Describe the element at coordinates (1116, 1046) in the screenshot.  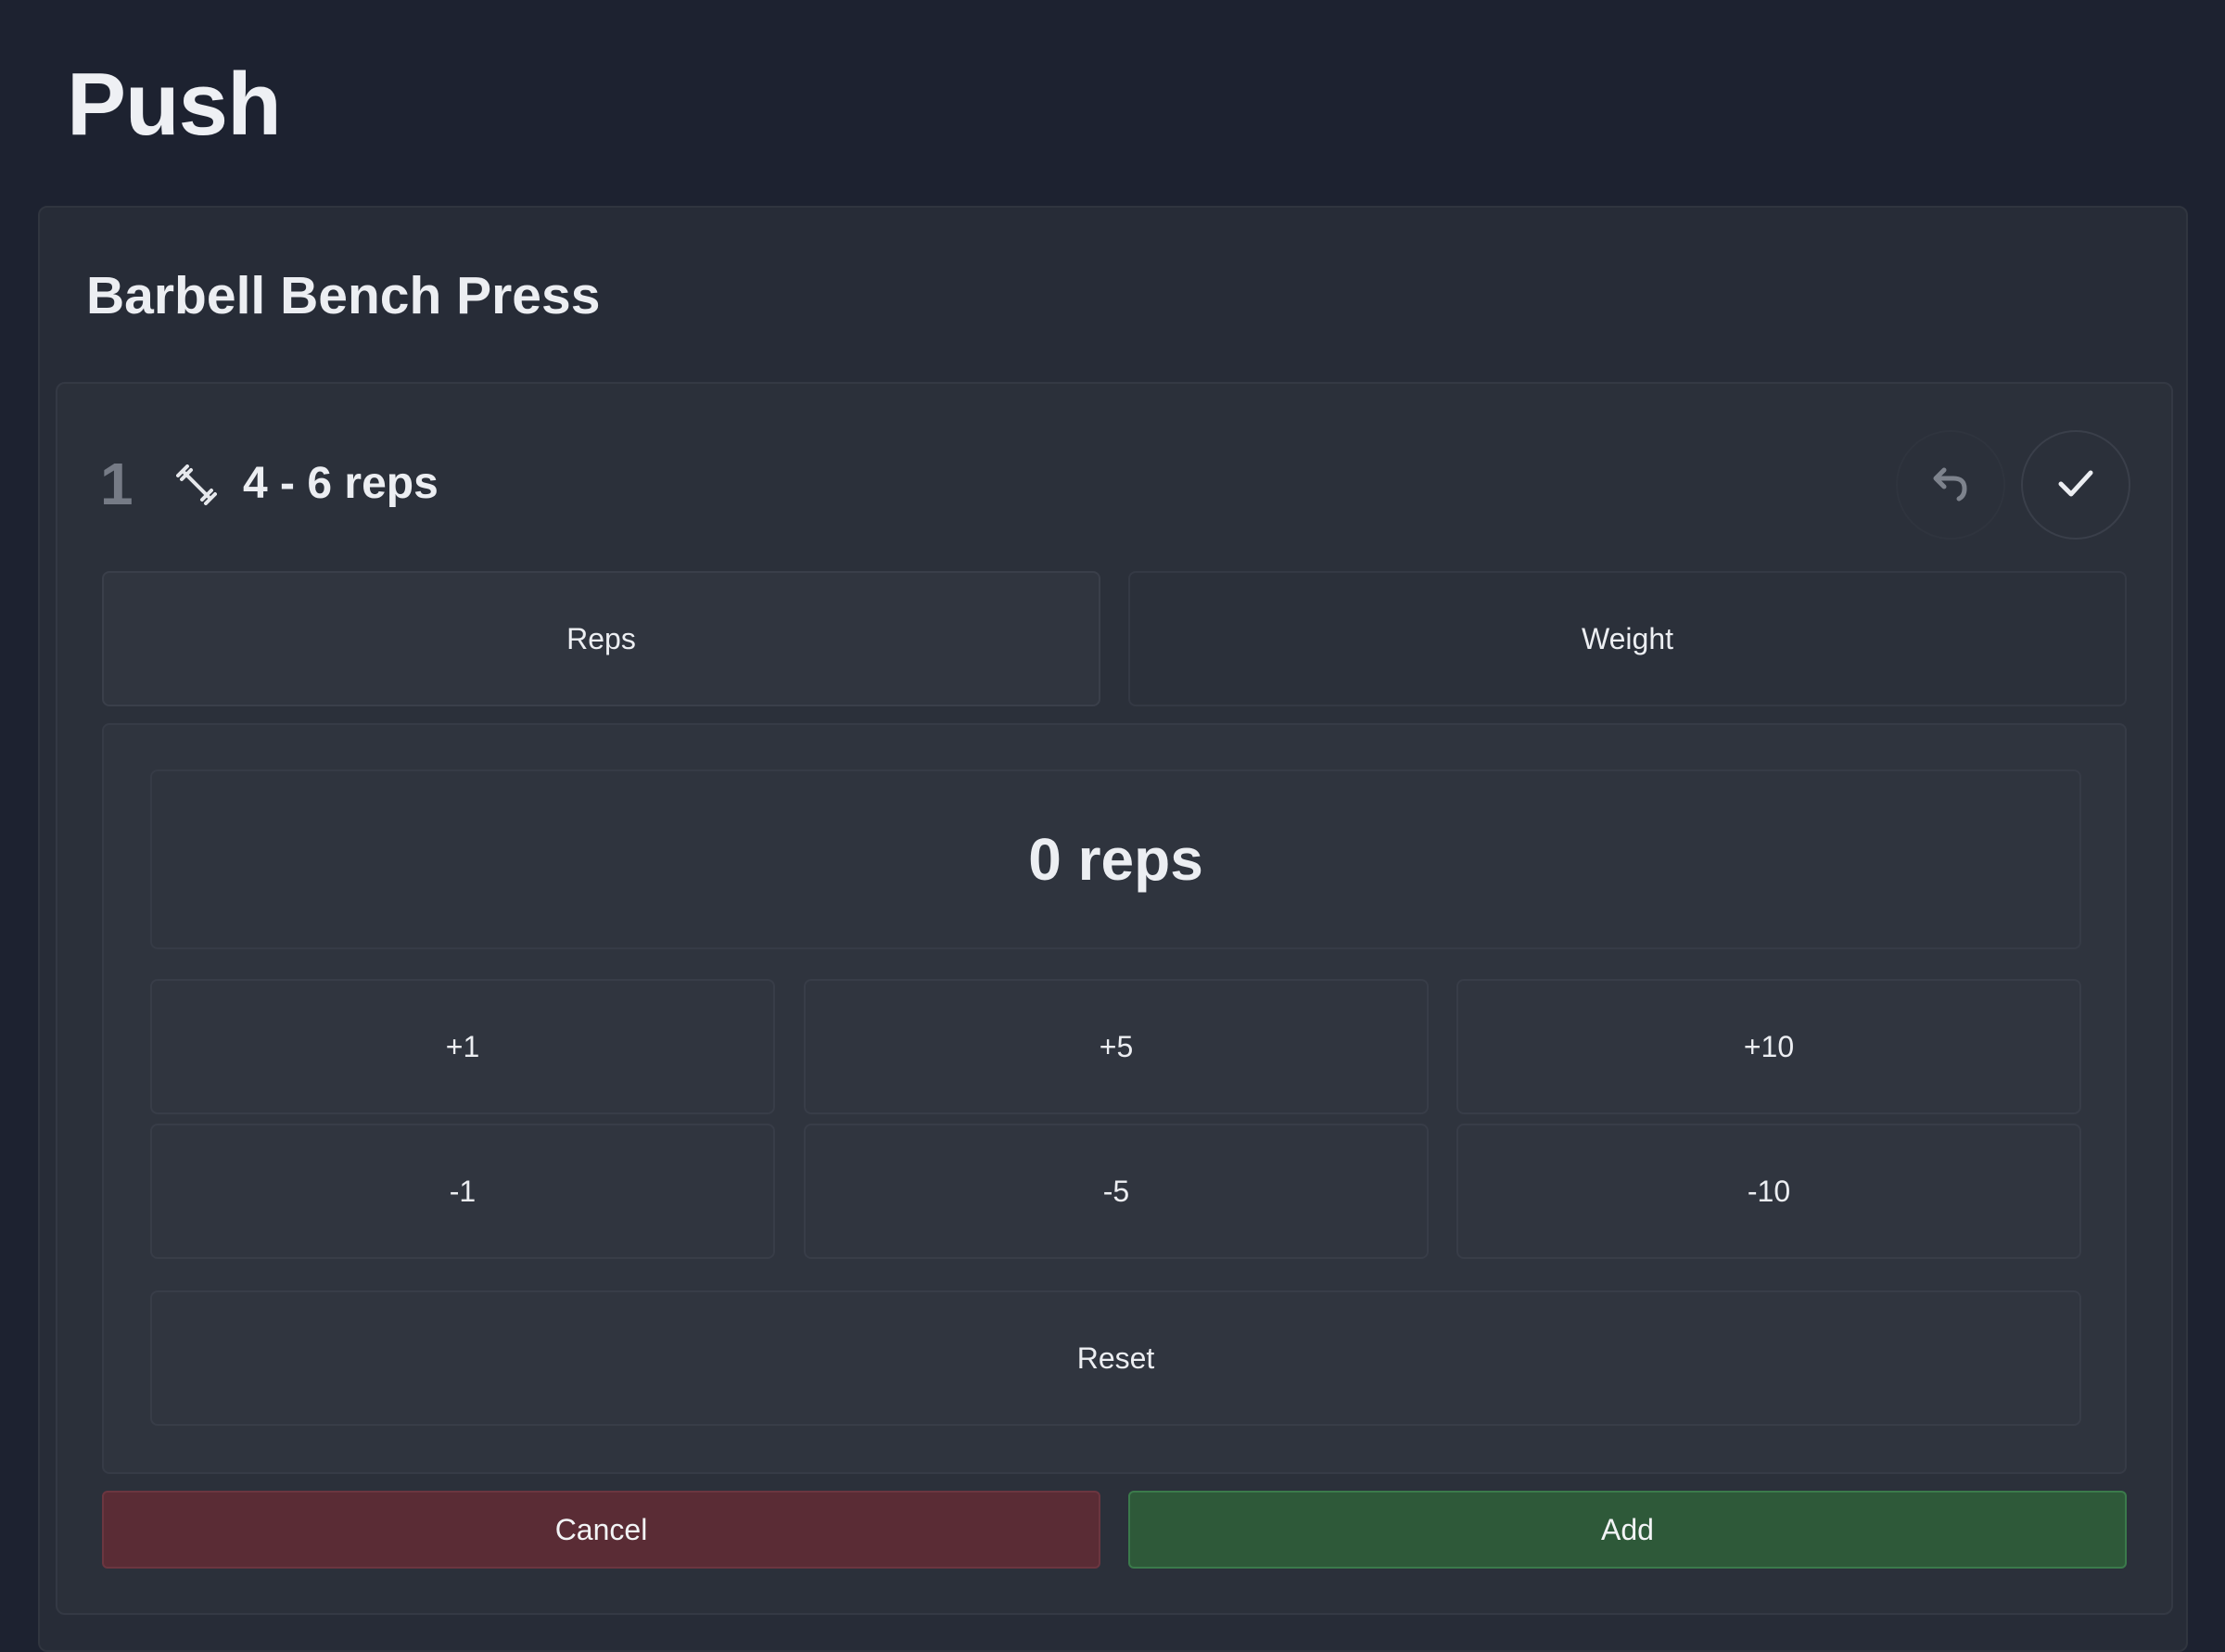
I see `increment-5-button: +5` at that location.